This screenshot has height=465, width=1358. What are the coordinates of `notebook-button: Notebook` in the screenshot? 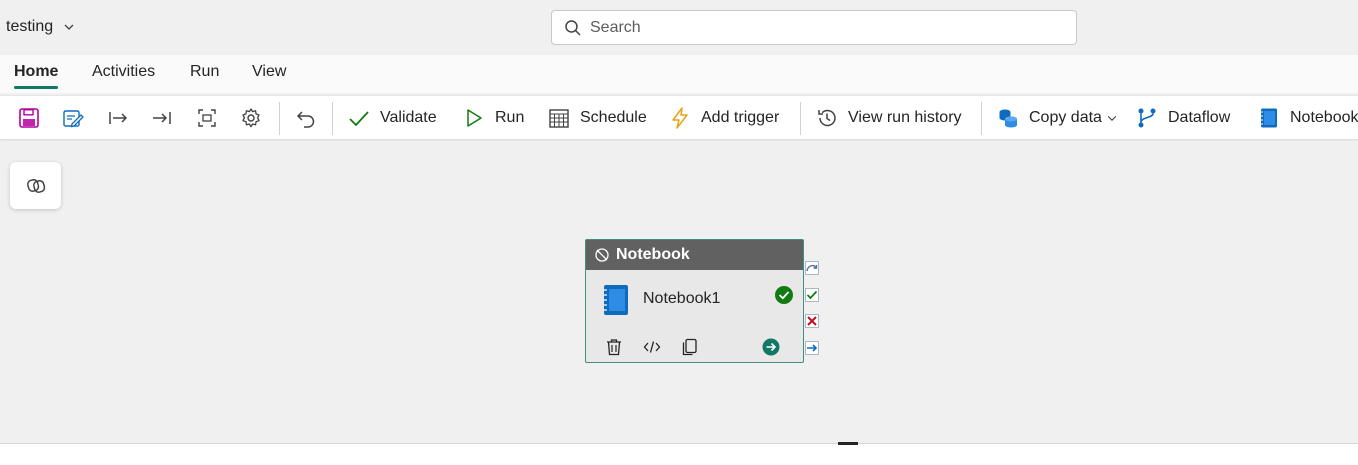 It's located at (1308, 118).